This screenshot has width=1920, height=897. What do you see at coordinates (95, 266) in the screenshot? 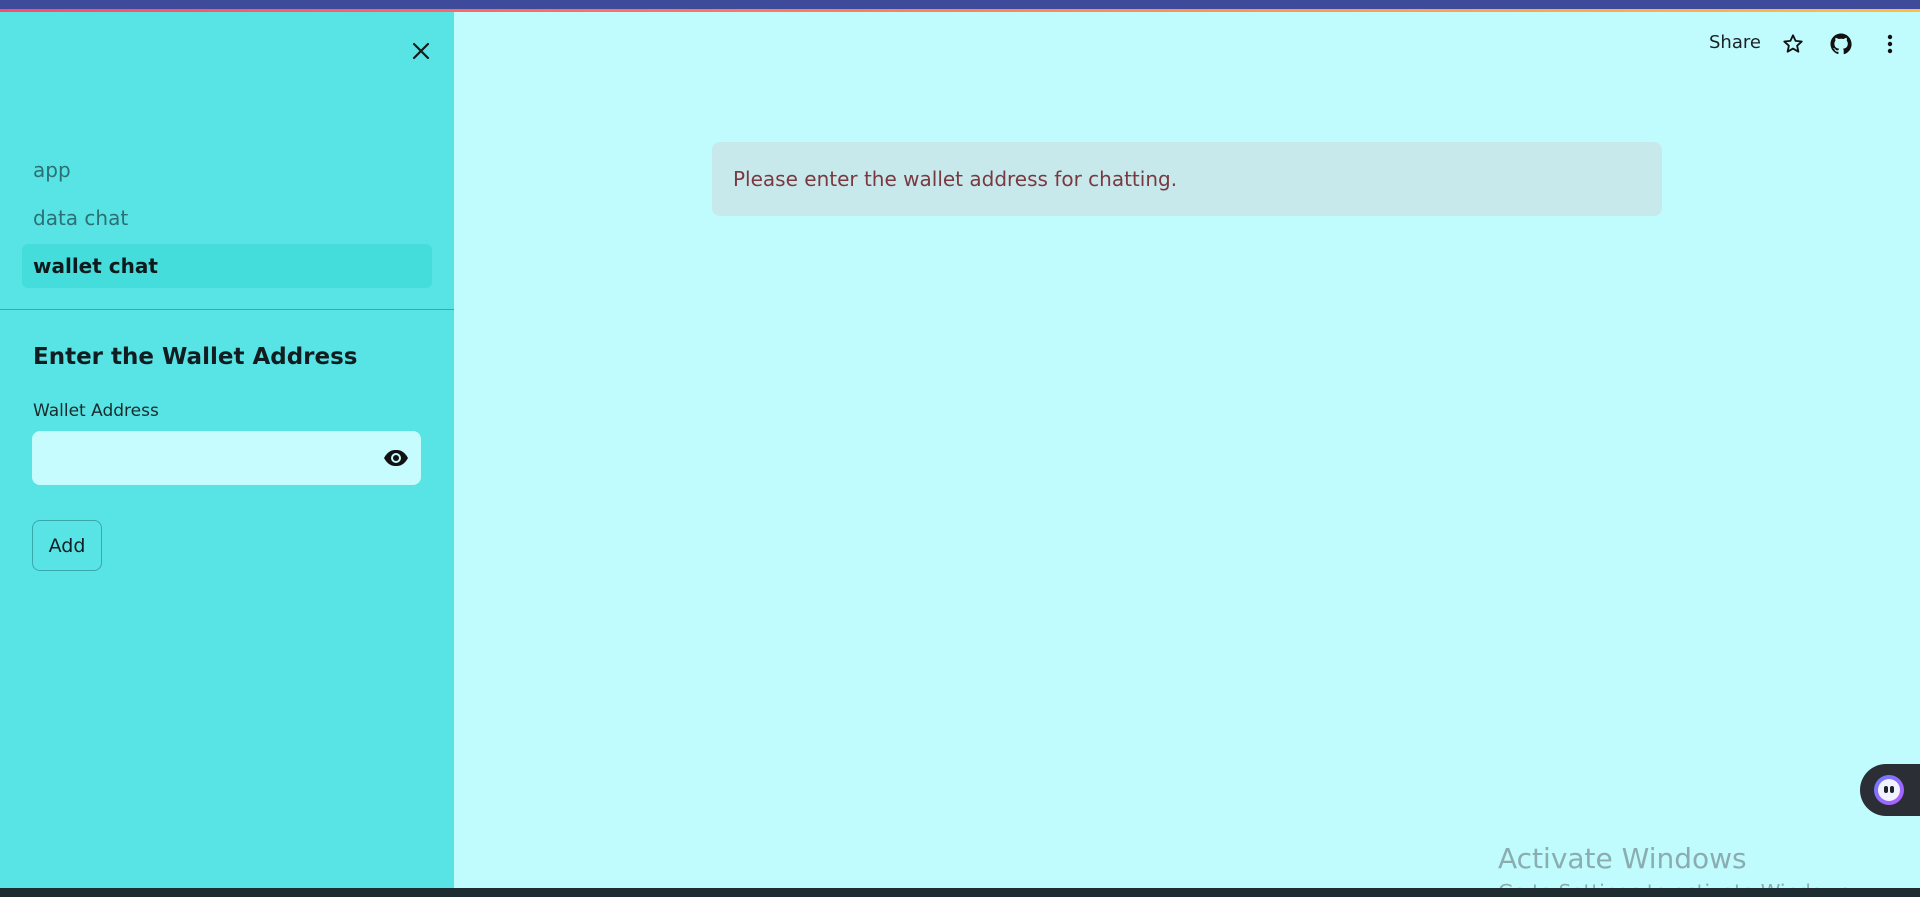
I see `sidebar-item-label: wallet chat` at bounding box center [95, 266].